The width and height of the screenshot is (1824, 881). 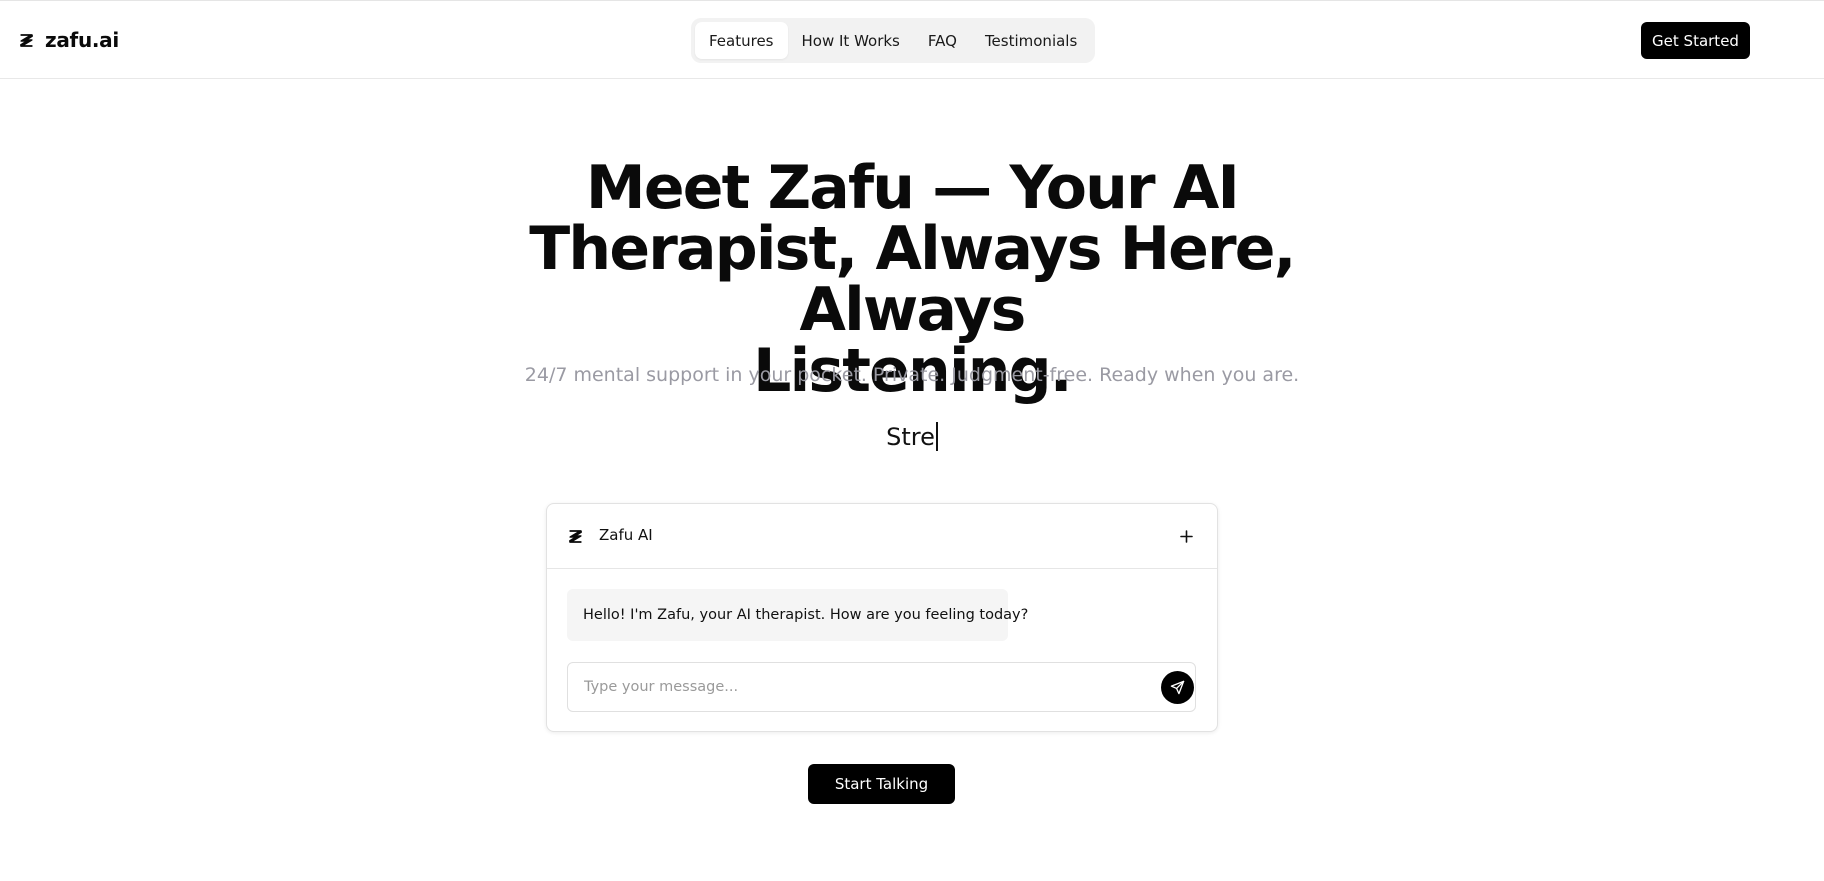 I want to click on message-input, so click(x=848, y=687).